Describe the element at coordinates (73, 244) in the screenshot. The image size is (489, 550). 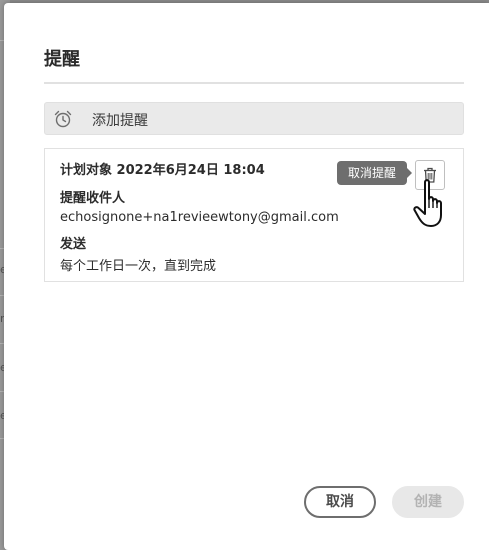
I see `send-label: 发送` at that location.